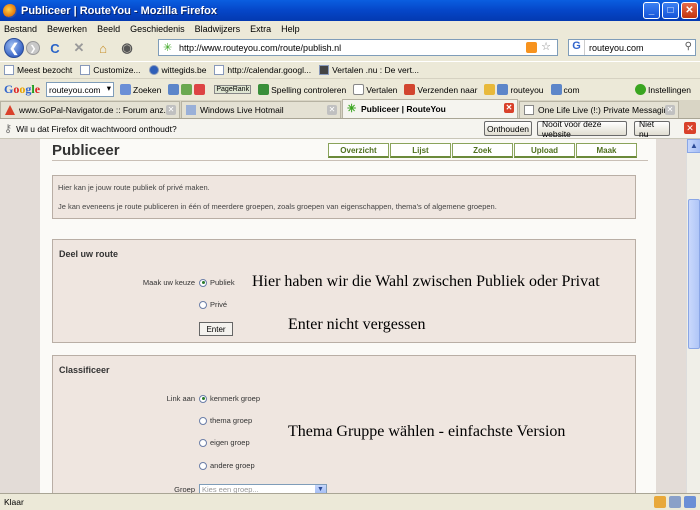  What do you see at coordinates (140, 89) in the screenshot?
I see `google-zoeken-button: Zoeken` at bounding box center [140, 89].